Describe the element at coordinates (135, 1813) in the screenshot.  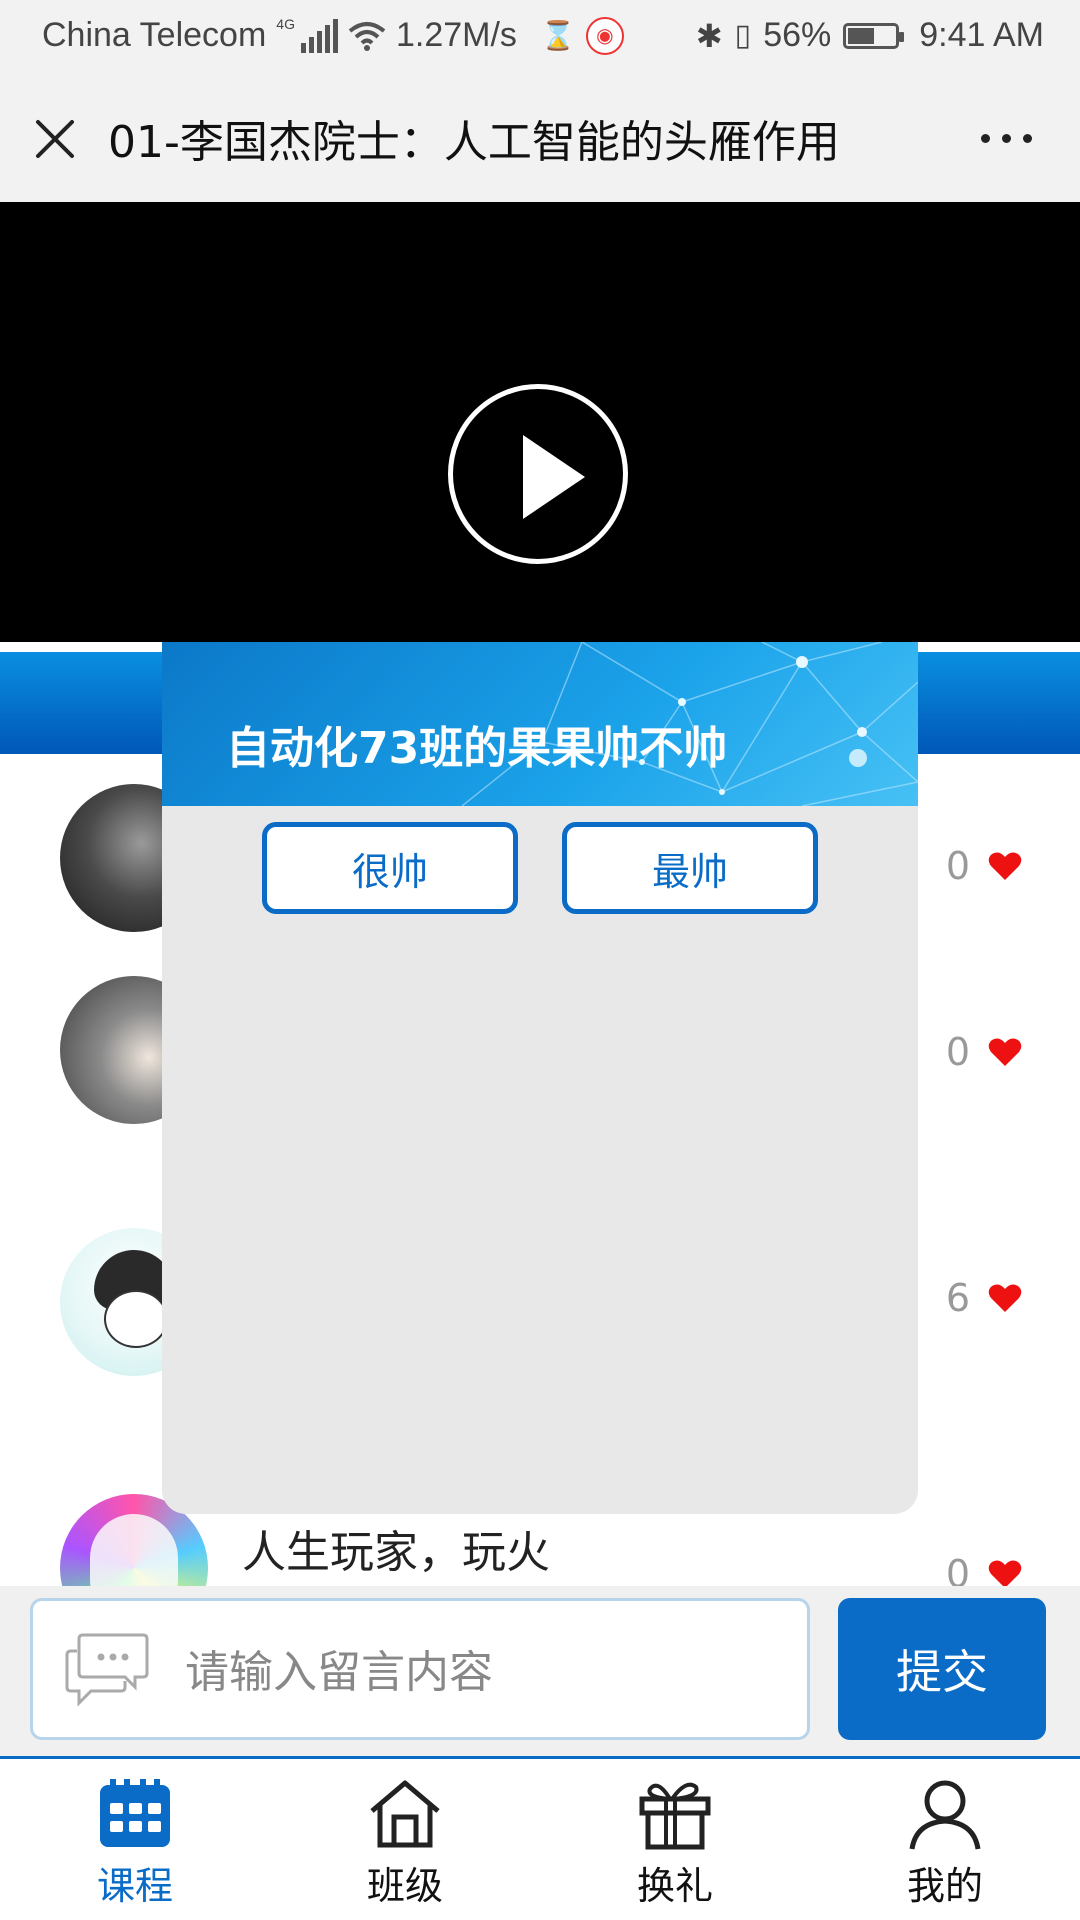
I see `calendar-icon` at that location.